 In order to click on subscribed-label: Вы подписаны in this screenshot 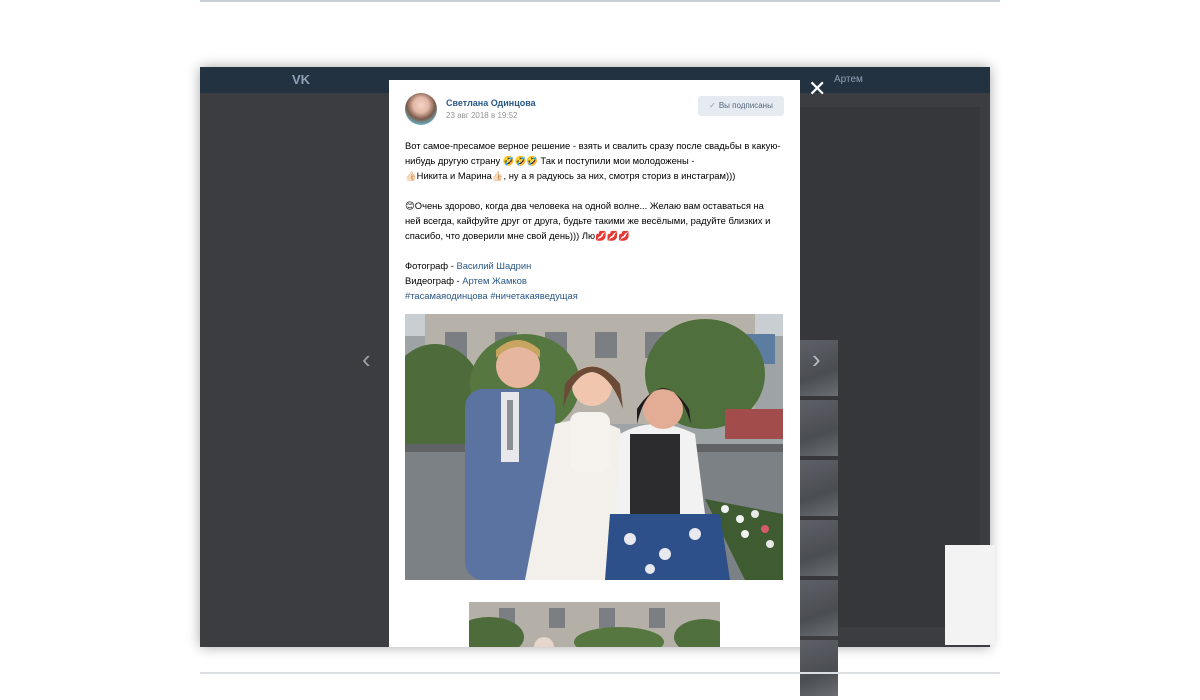, I will do `click(745, 105)`.